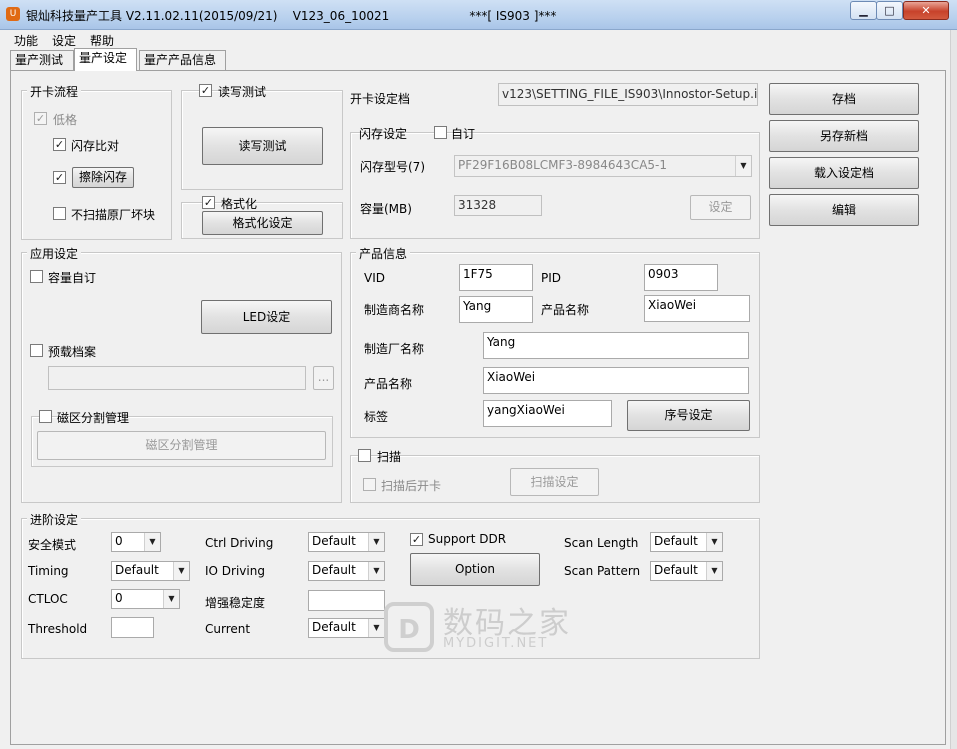 This screenshot has width=957, height=749. I want to click on manufacturer-field: Yang, so click(616, 345).